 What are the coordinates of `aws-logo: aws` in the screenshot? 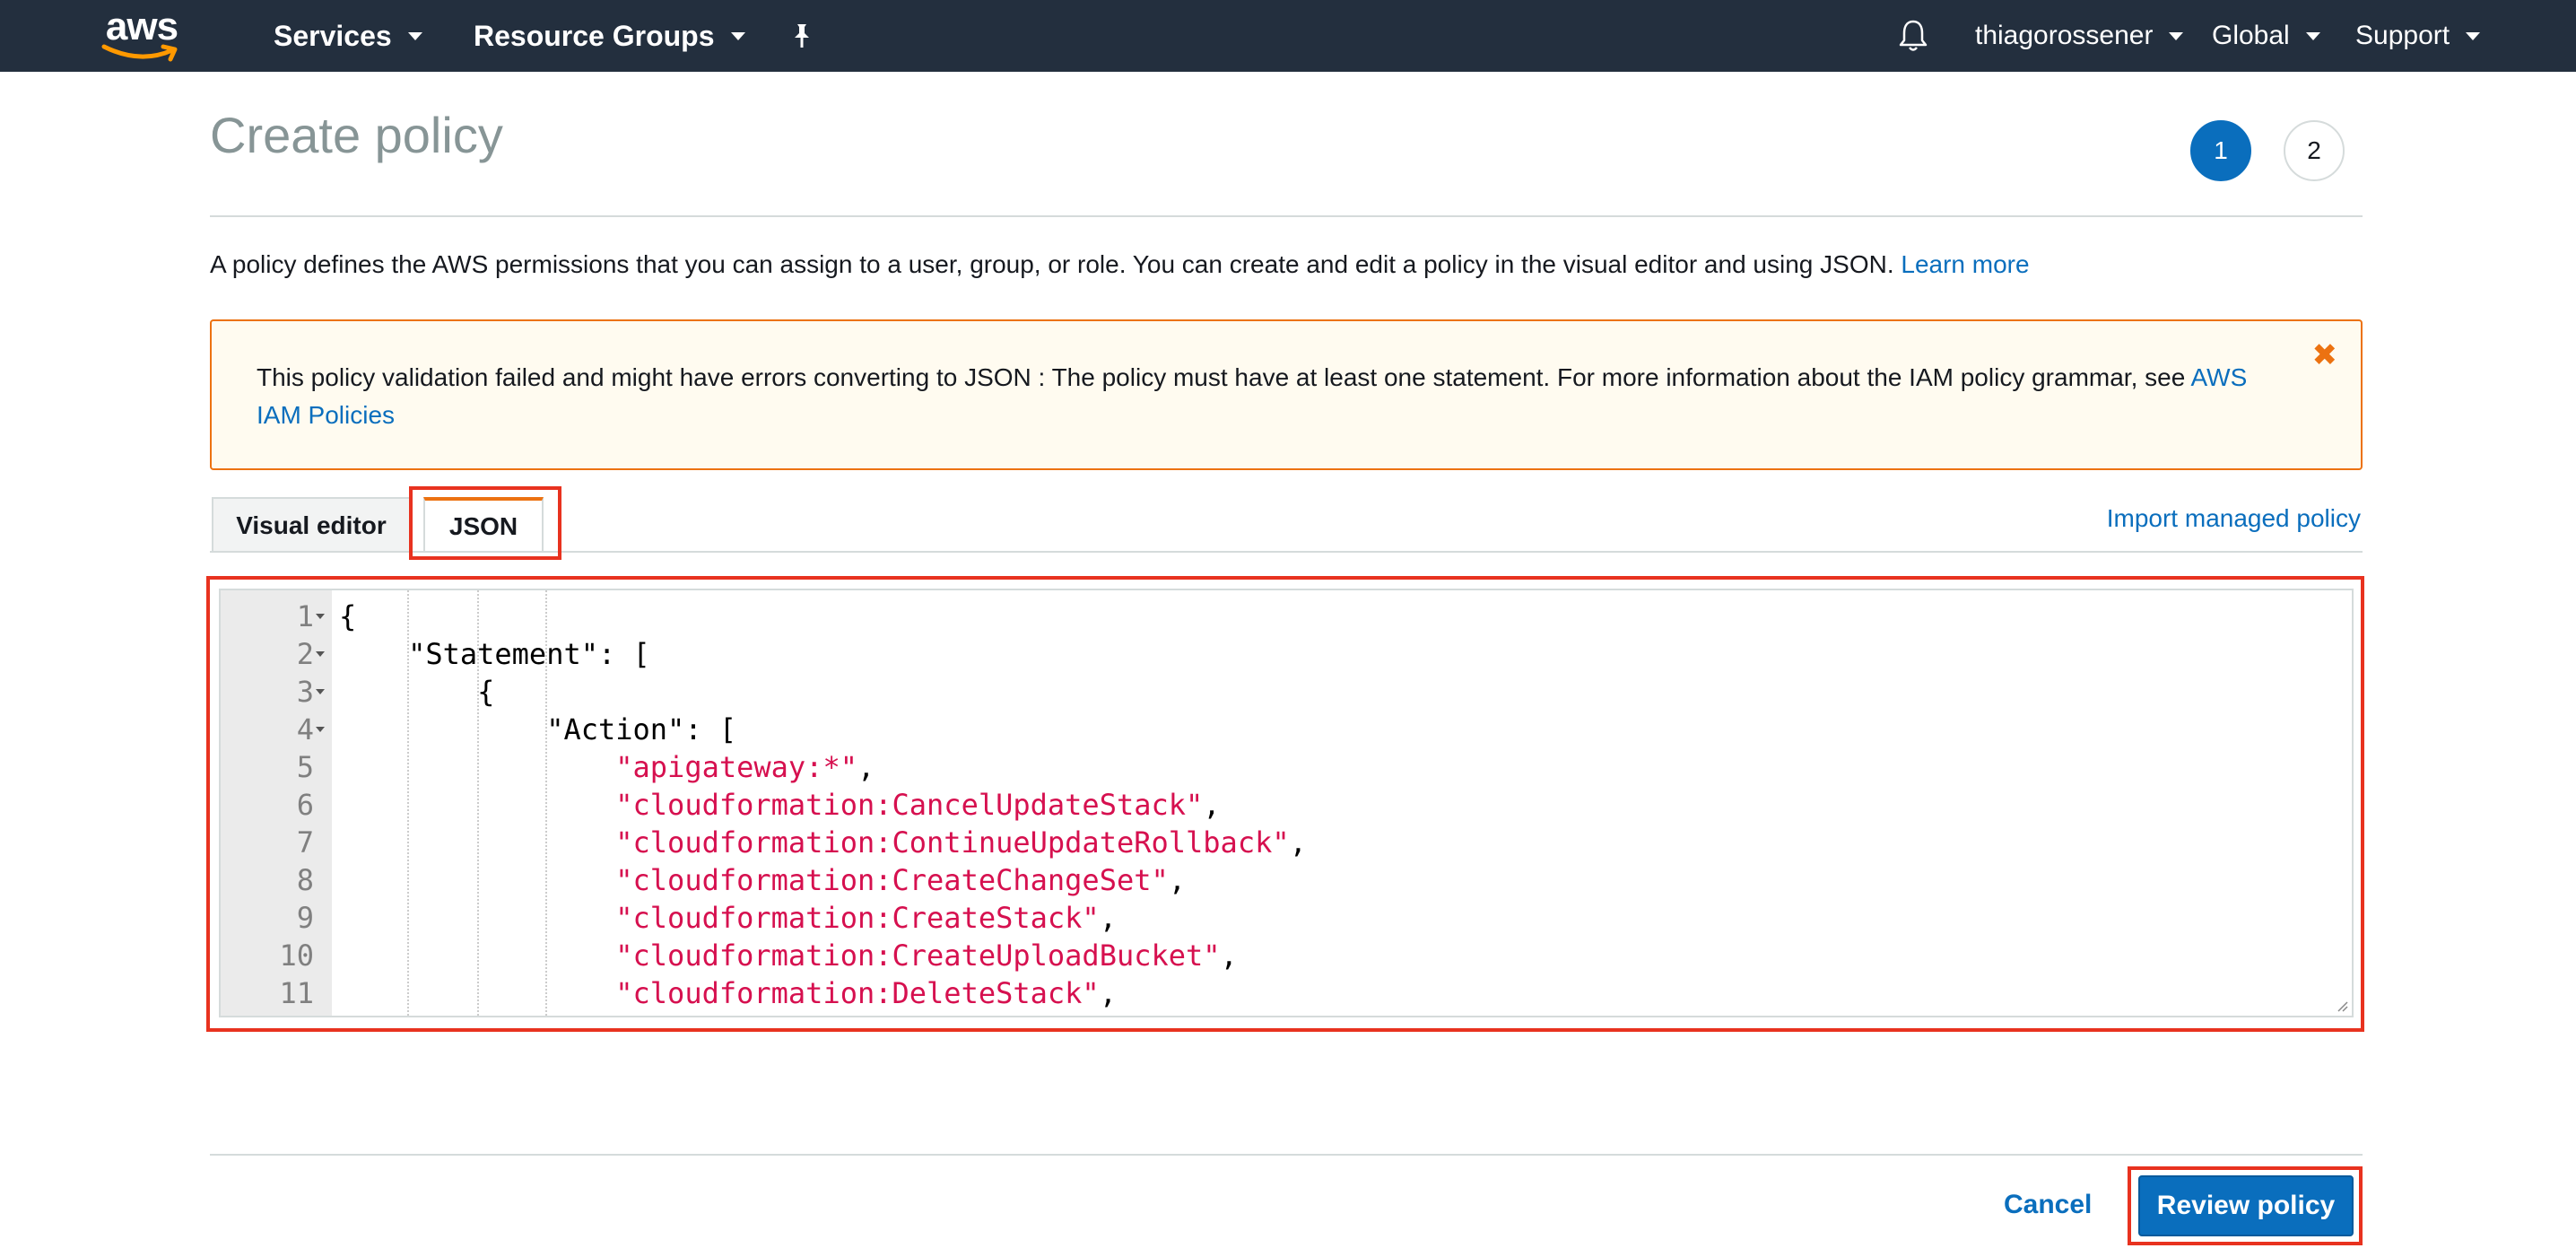 It's located at (142, 35).